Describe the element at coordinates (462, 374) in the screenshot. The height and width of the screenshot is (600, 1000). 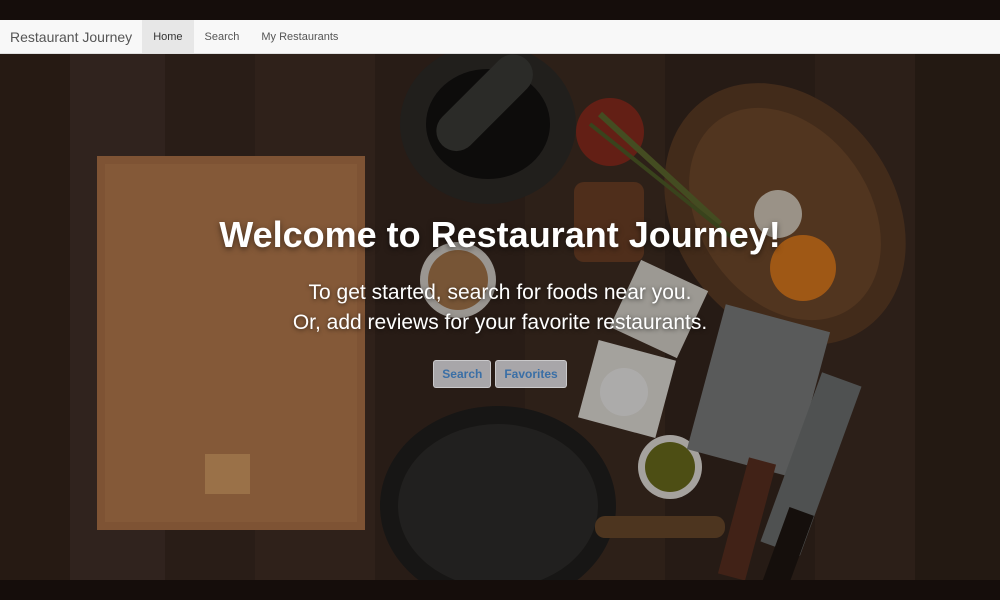
I see `search-button: Search` at that location.